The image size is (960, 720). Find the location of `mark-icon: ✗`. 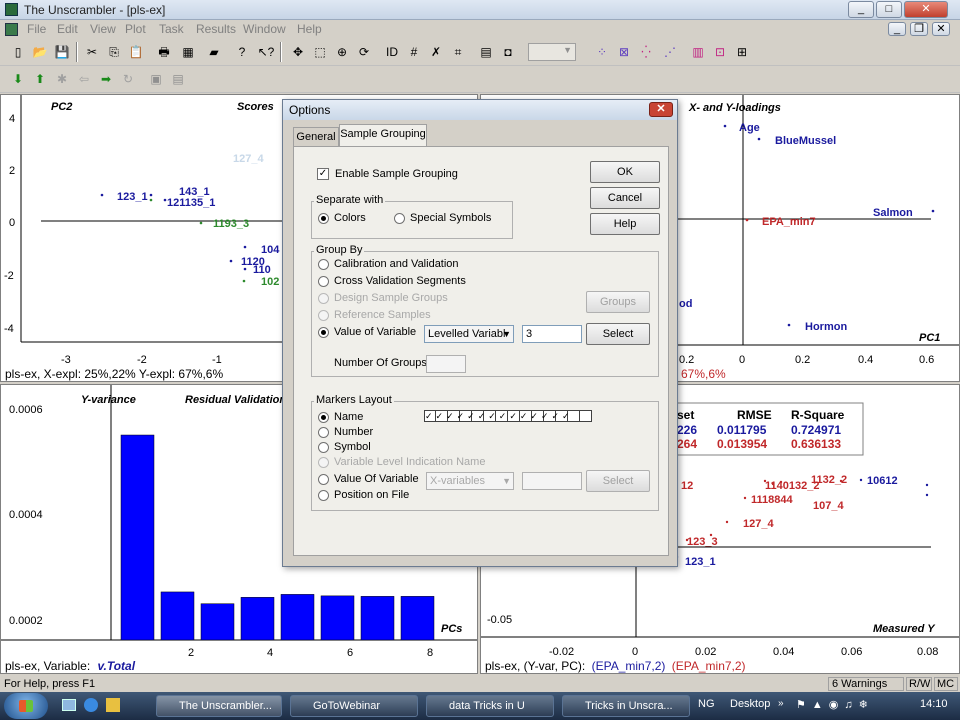

mark-icon: ✗ is located at coordinates (436, 52).